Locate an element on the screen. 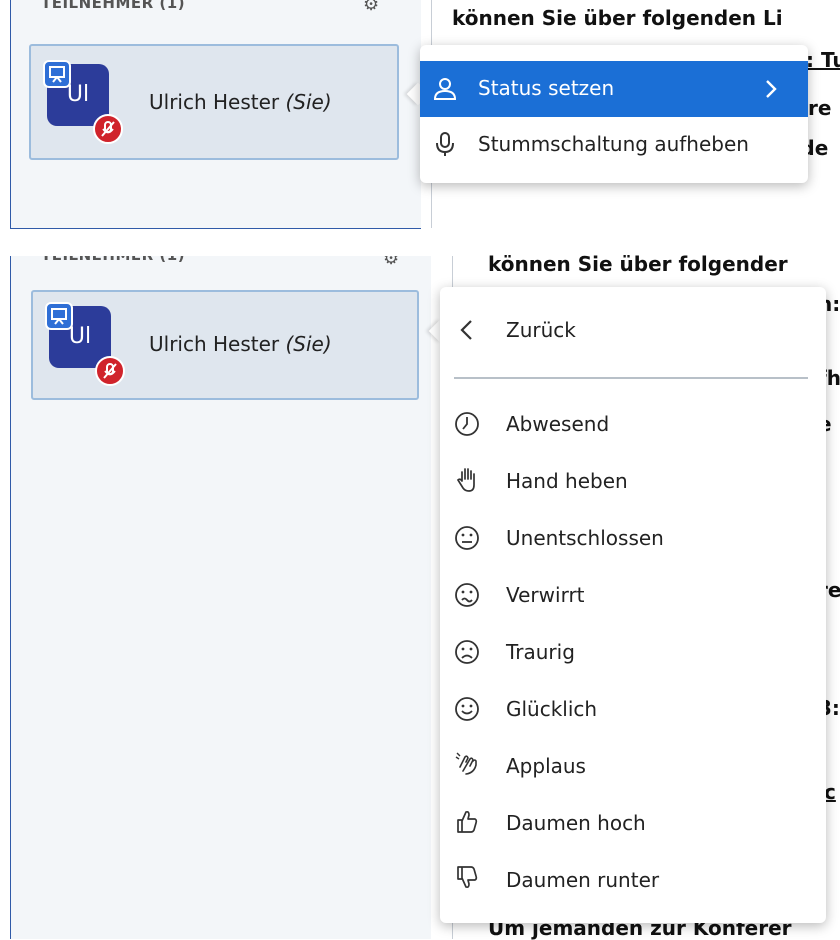  user-icon is located at coordinates (445, 89).